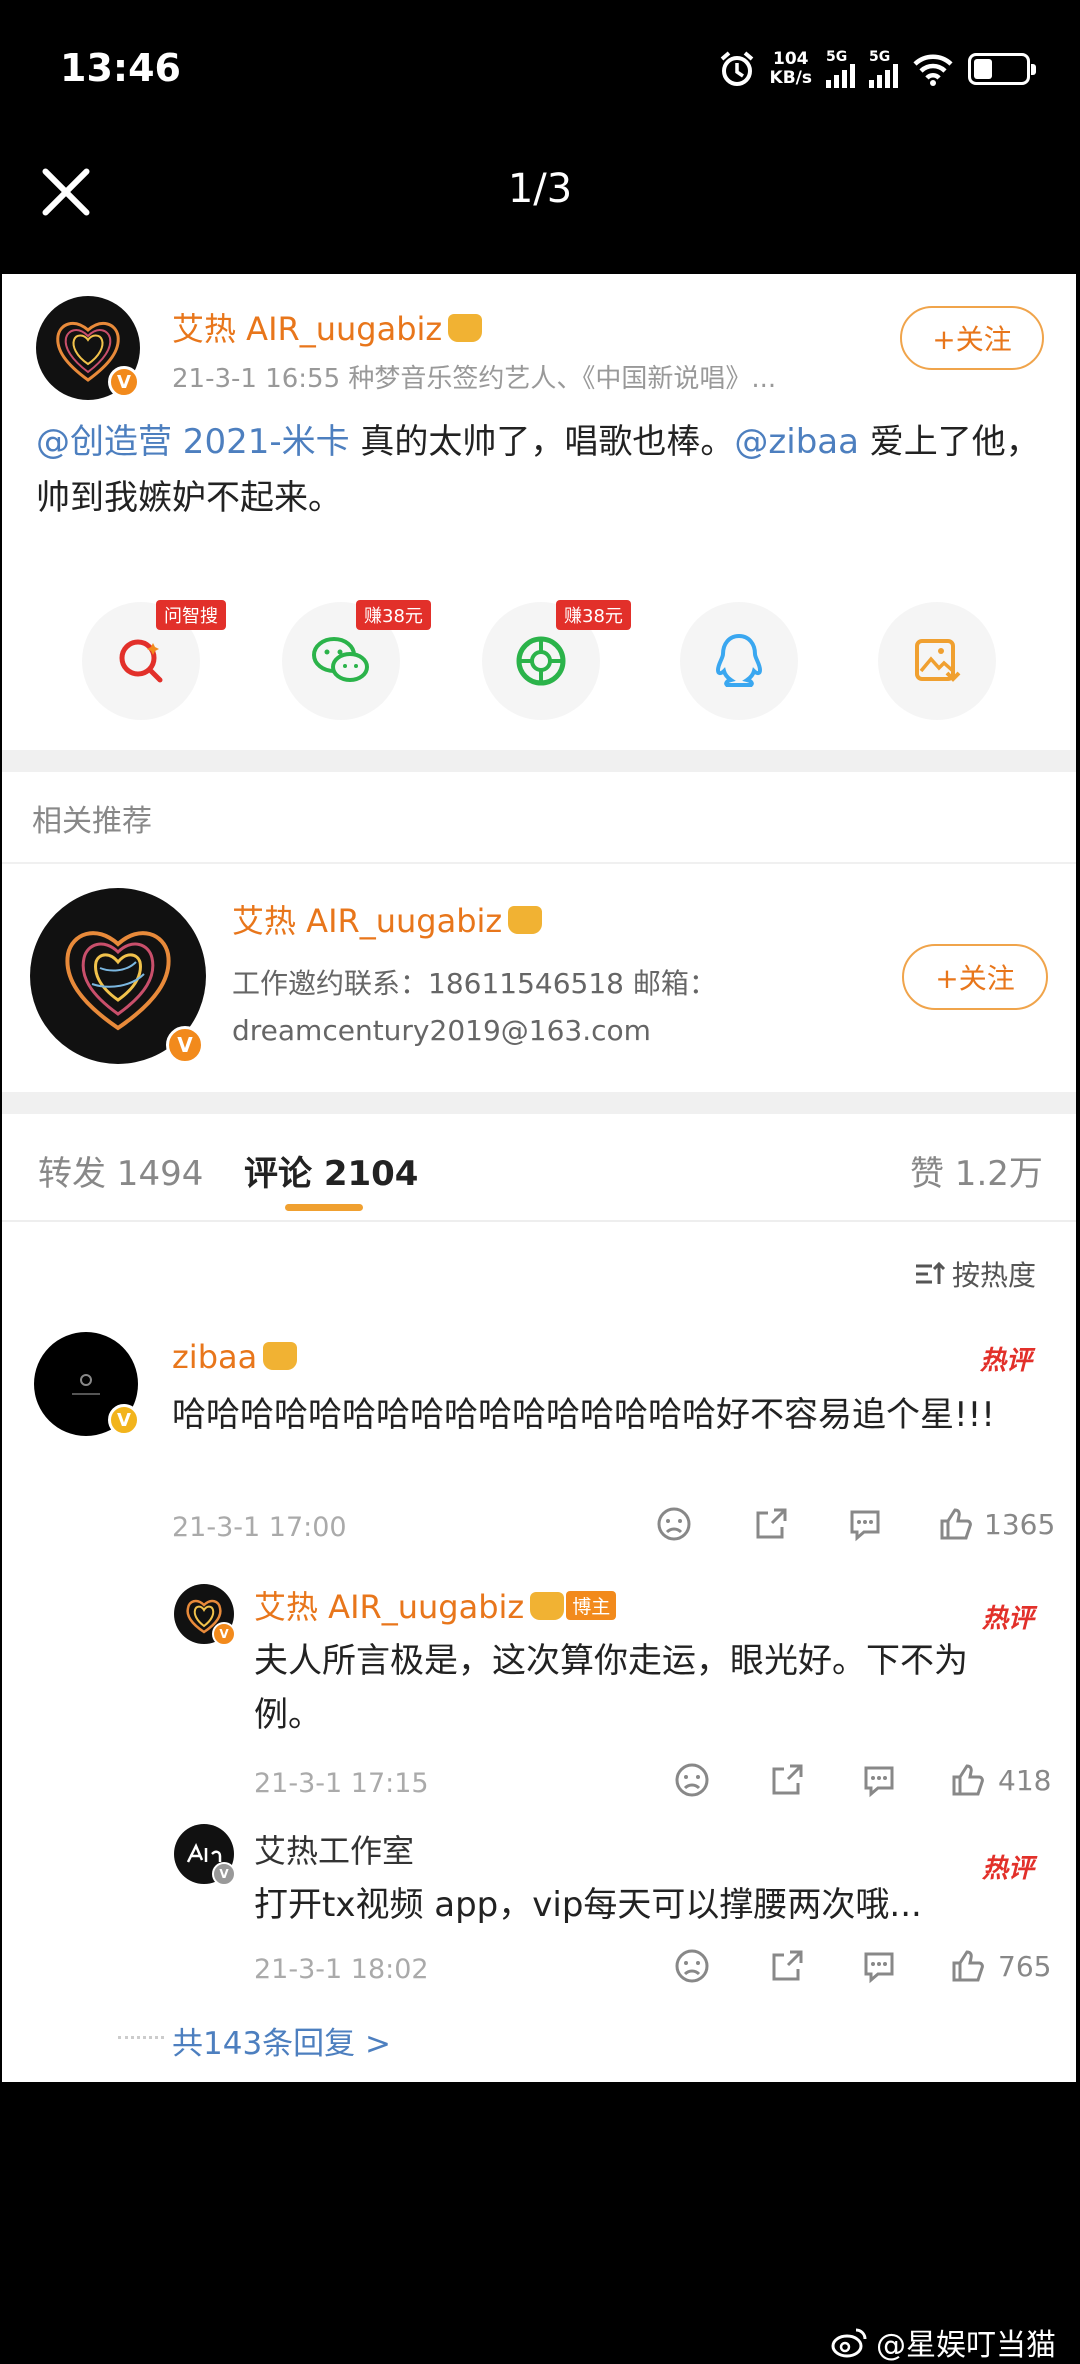 The width and height of the screenshot is (1080, 2364). I want to click on qq-icon, so click(739, 660).